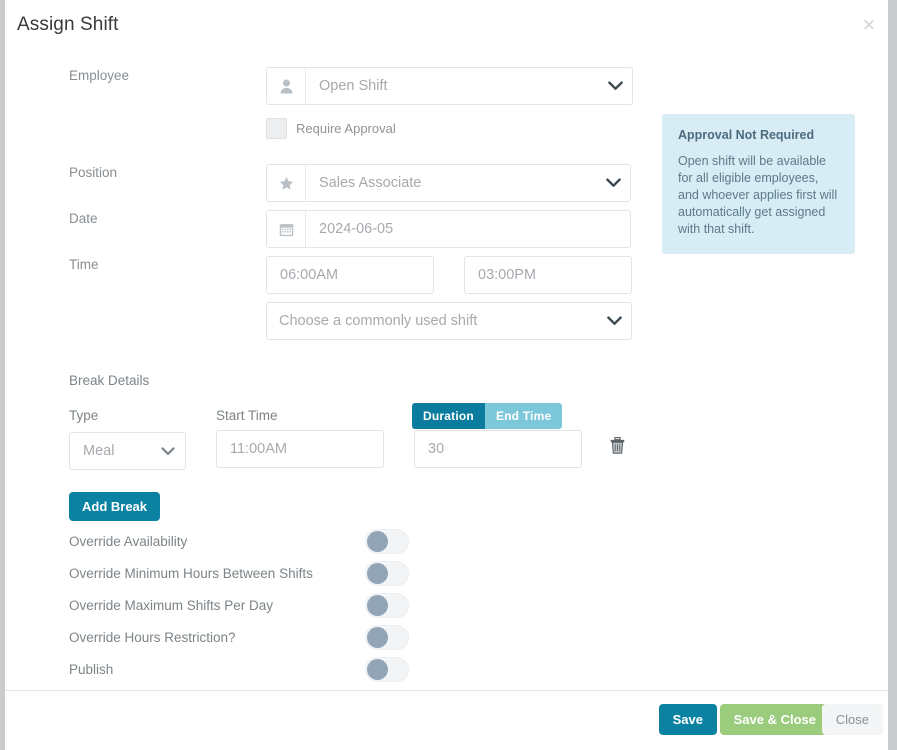  What do you see at coordinates (774, 719) in the screenshot?
I see `save-close-button: Save & Close` at bounding box center [774, 719].